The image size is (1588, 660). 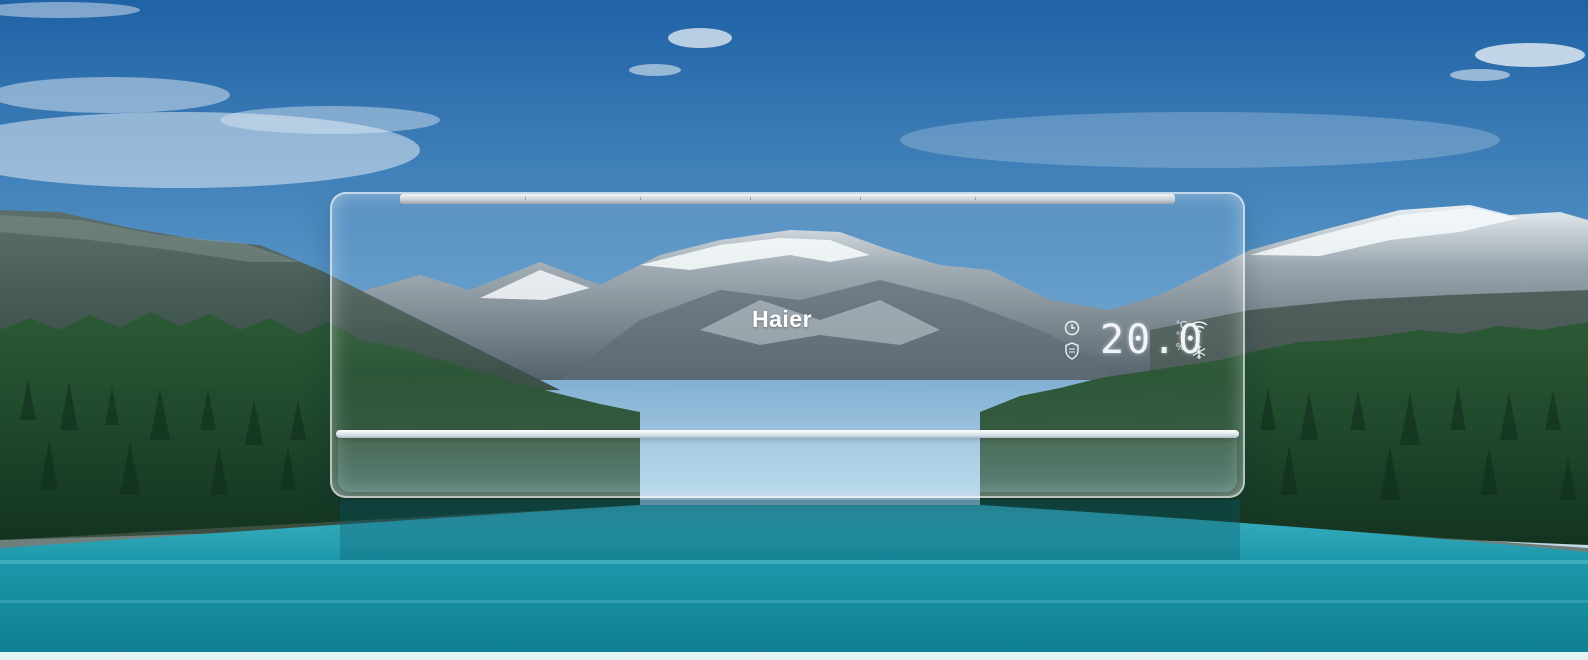 What do you see at coordinates (1152, 340) in the screenshot?
I see `temperature-value: 20.0` at bounding box center [1152, 340].